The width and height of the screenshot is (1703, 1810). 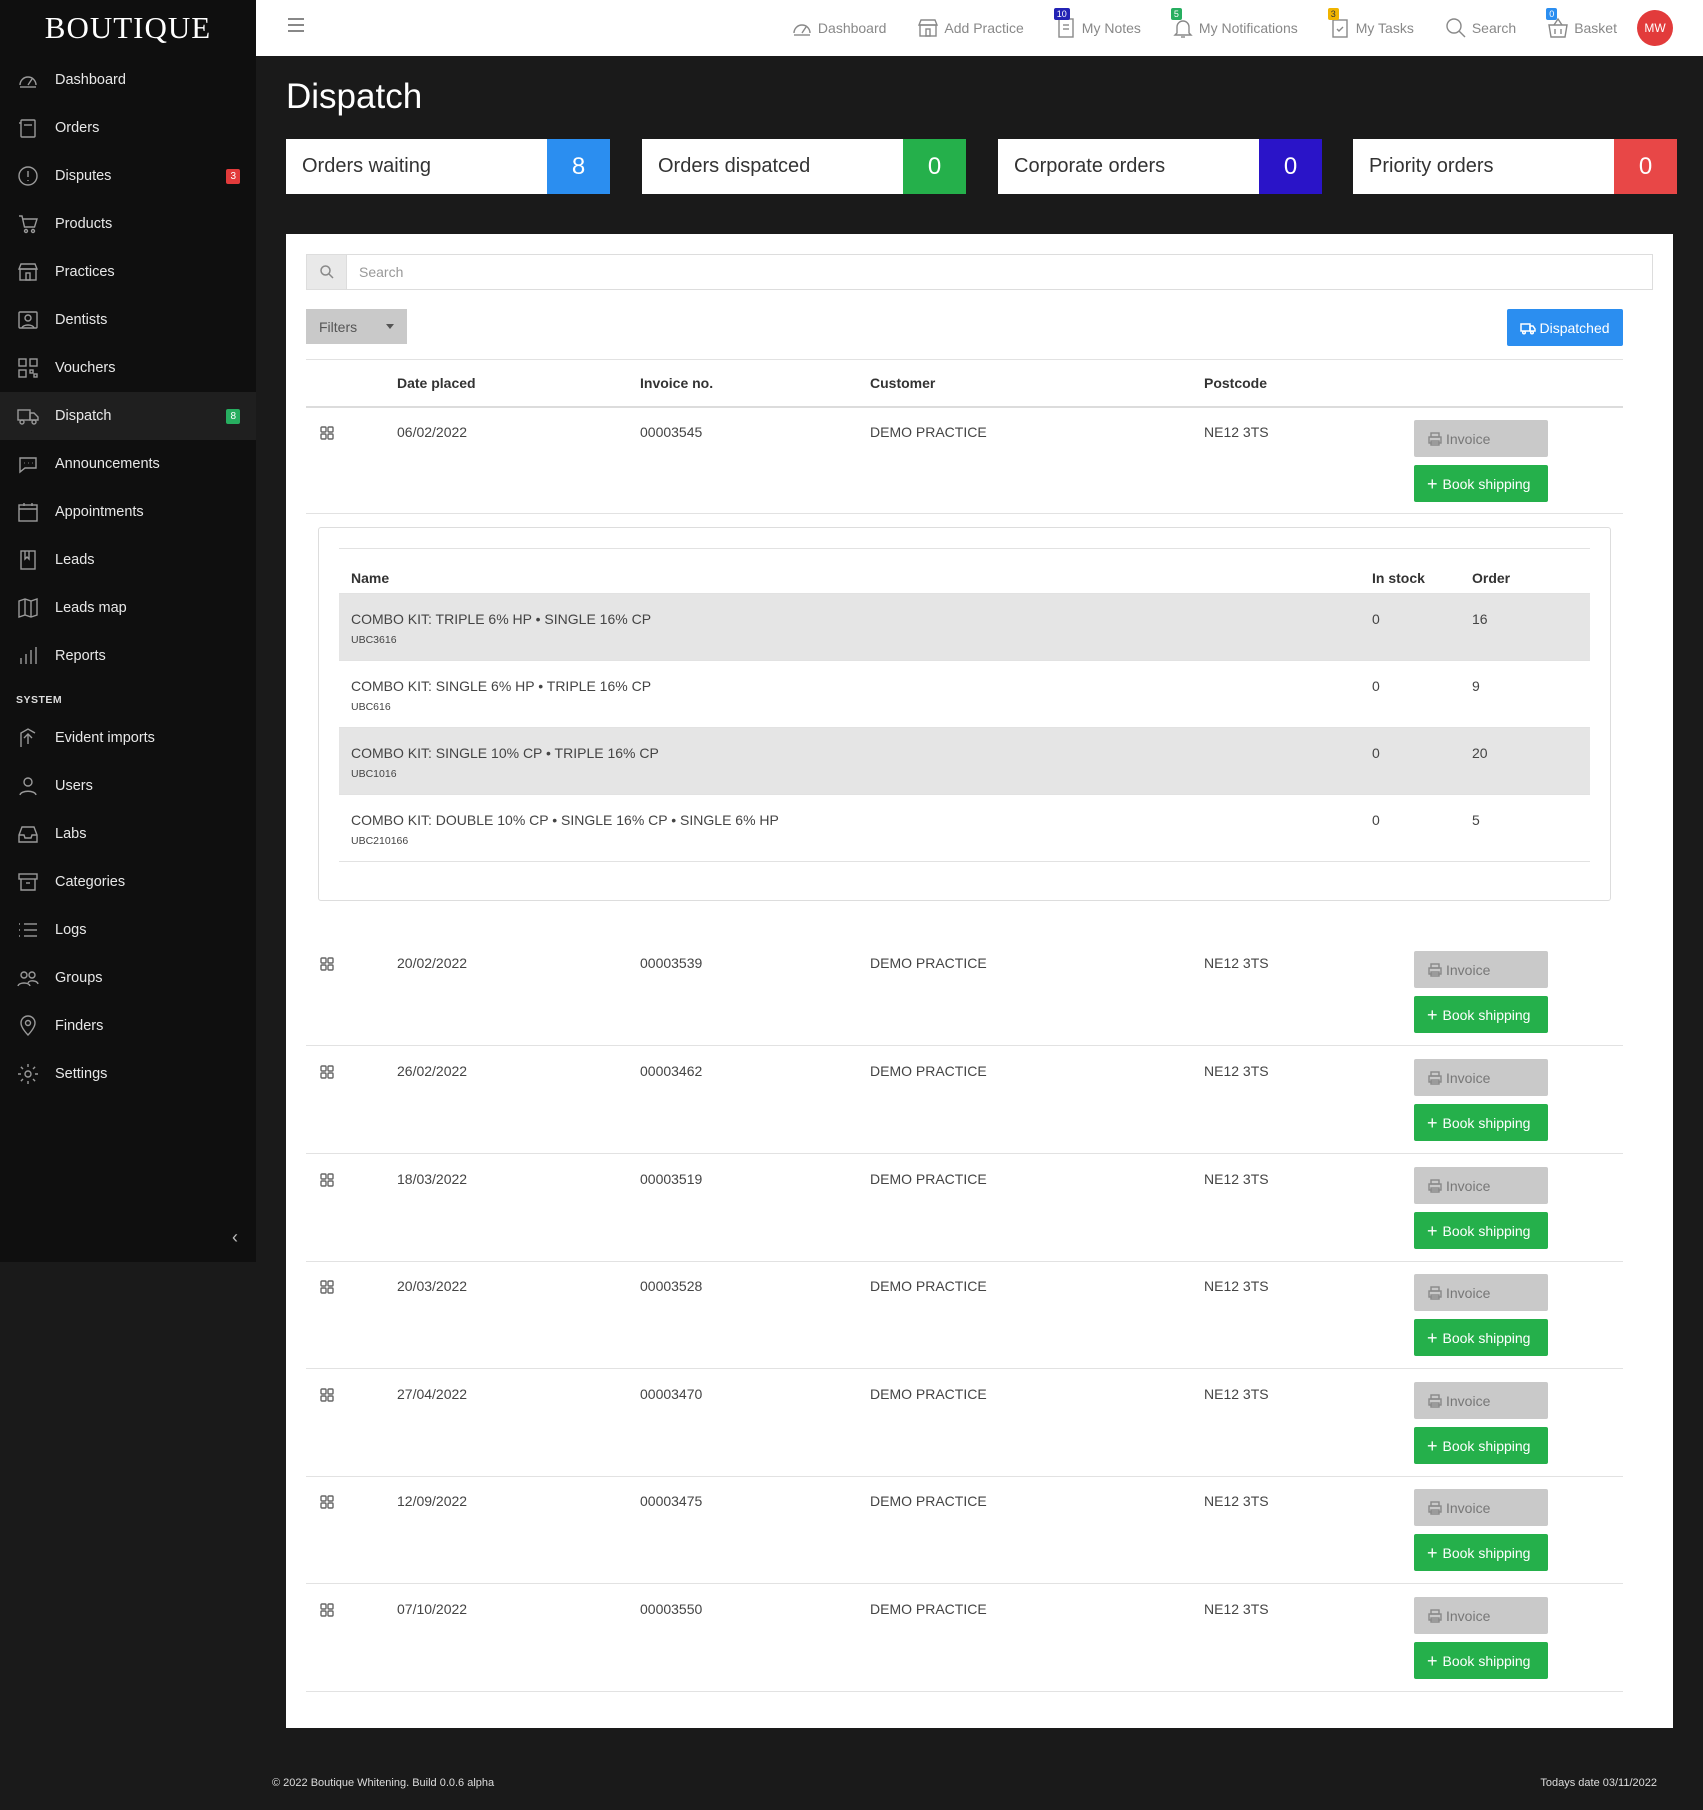 What do you see at coordinates (128, 978) in the screenshot?
I see `sidebar-item-groups: Groups` at bounding box center [128, 978].